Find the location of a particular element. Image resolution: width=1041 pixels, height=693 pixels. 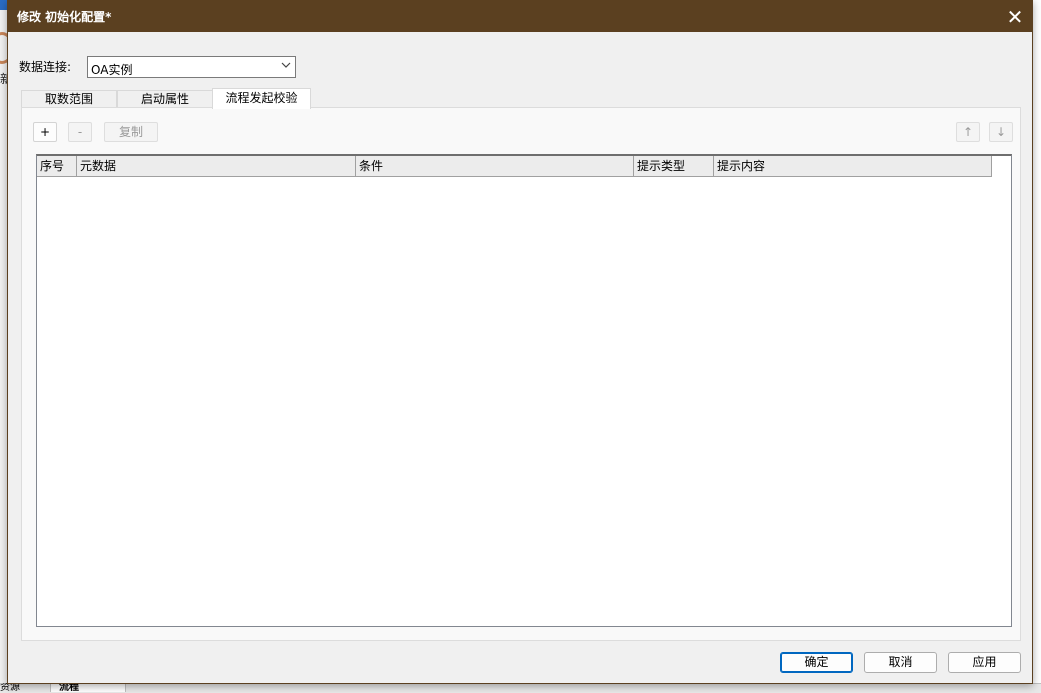

column-header-condition: 条件 is located at coordinates (495, 166).